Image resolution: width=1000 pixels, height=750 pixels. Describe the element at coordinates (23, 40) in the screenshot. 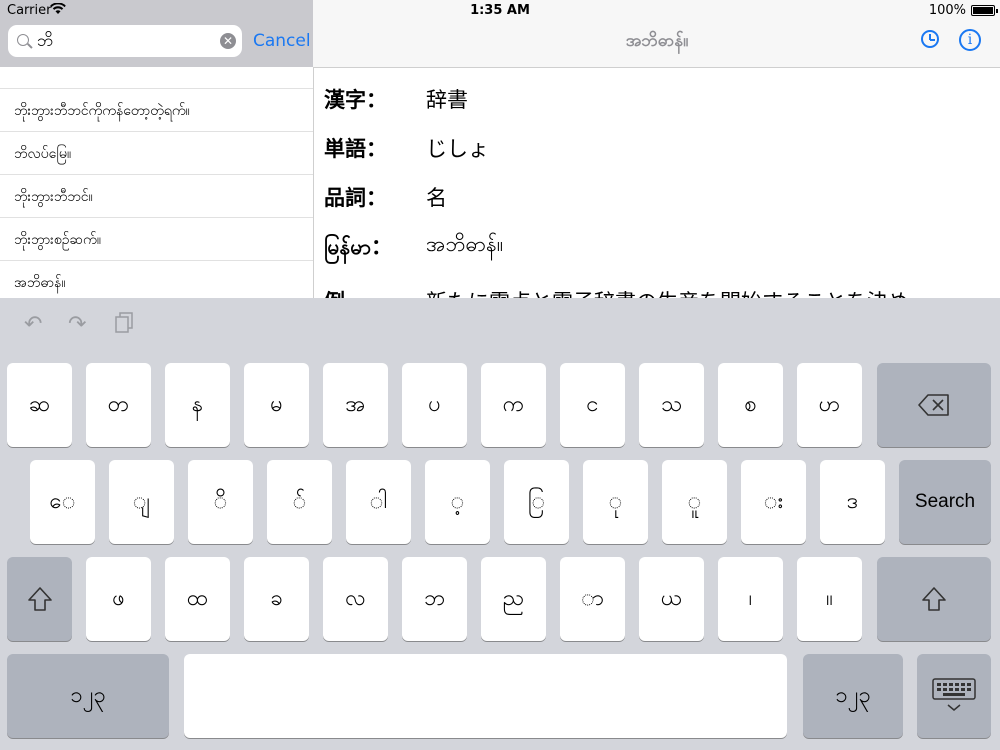

I see `search-icon` at that location.